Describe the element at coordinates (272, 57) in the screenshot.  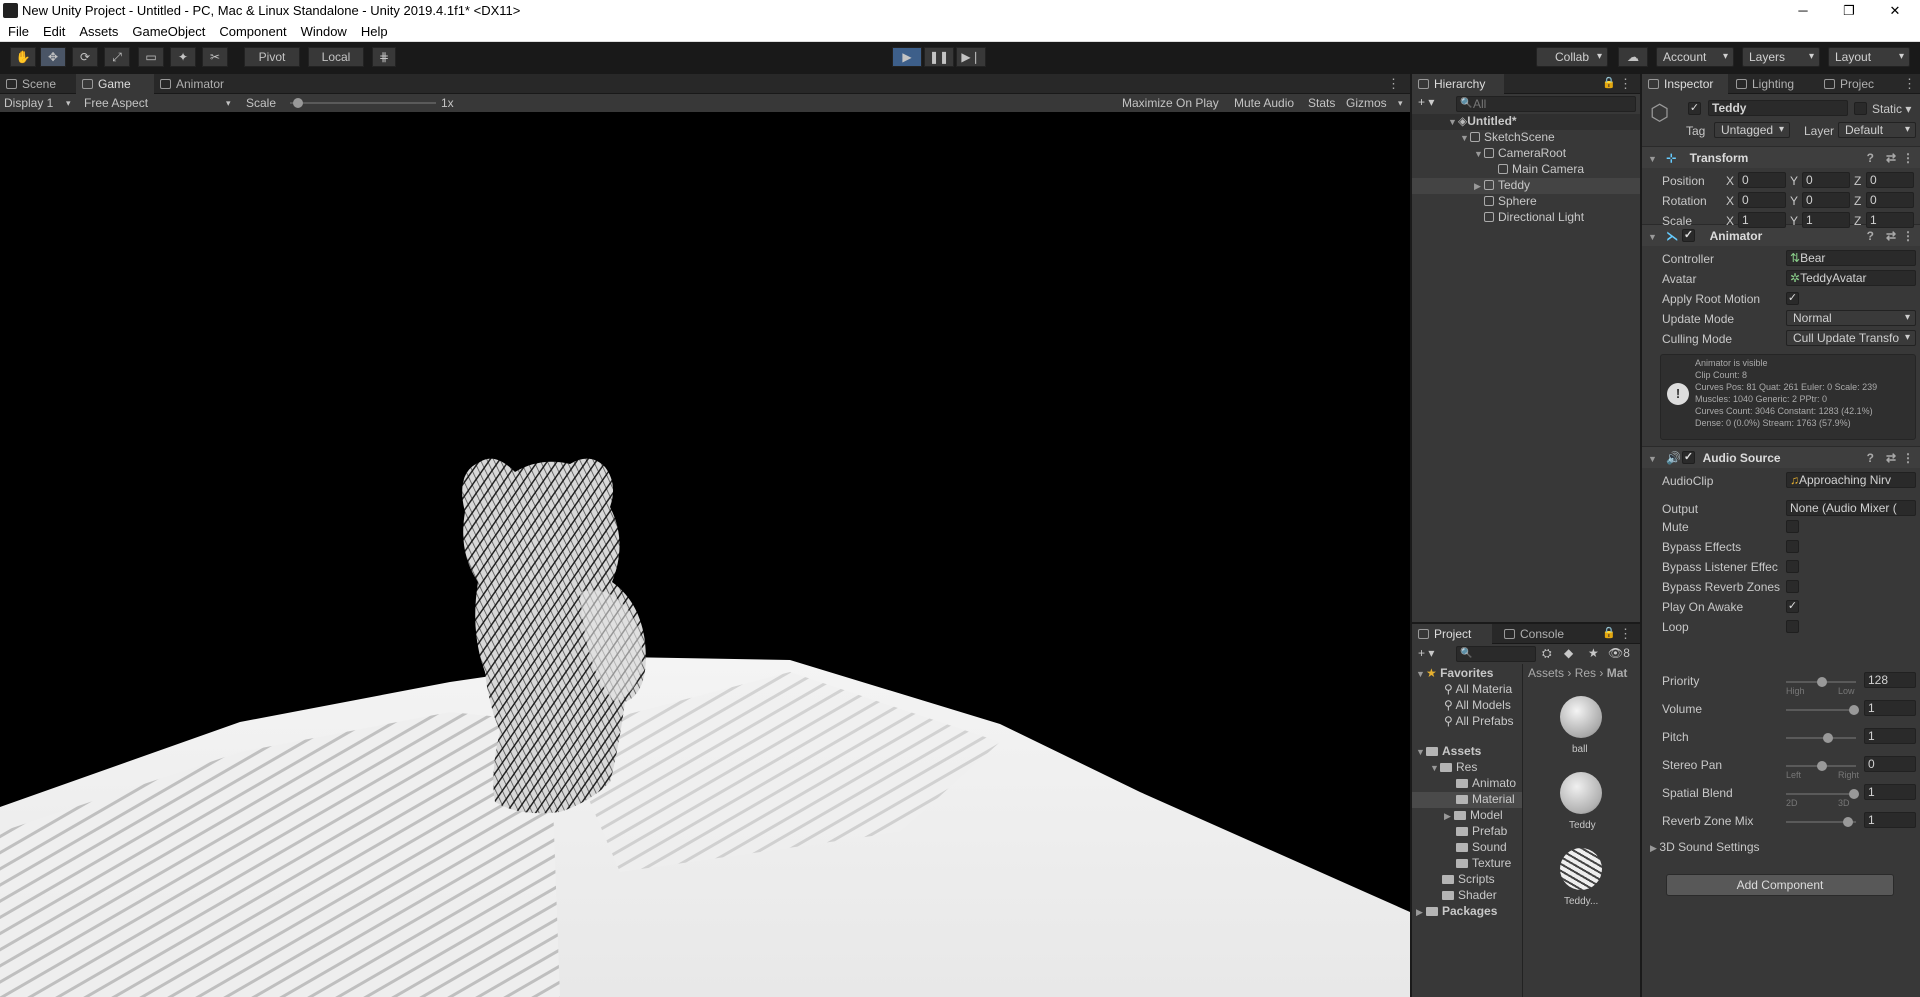
I see `pivot-toggle: Pivot` at that location.